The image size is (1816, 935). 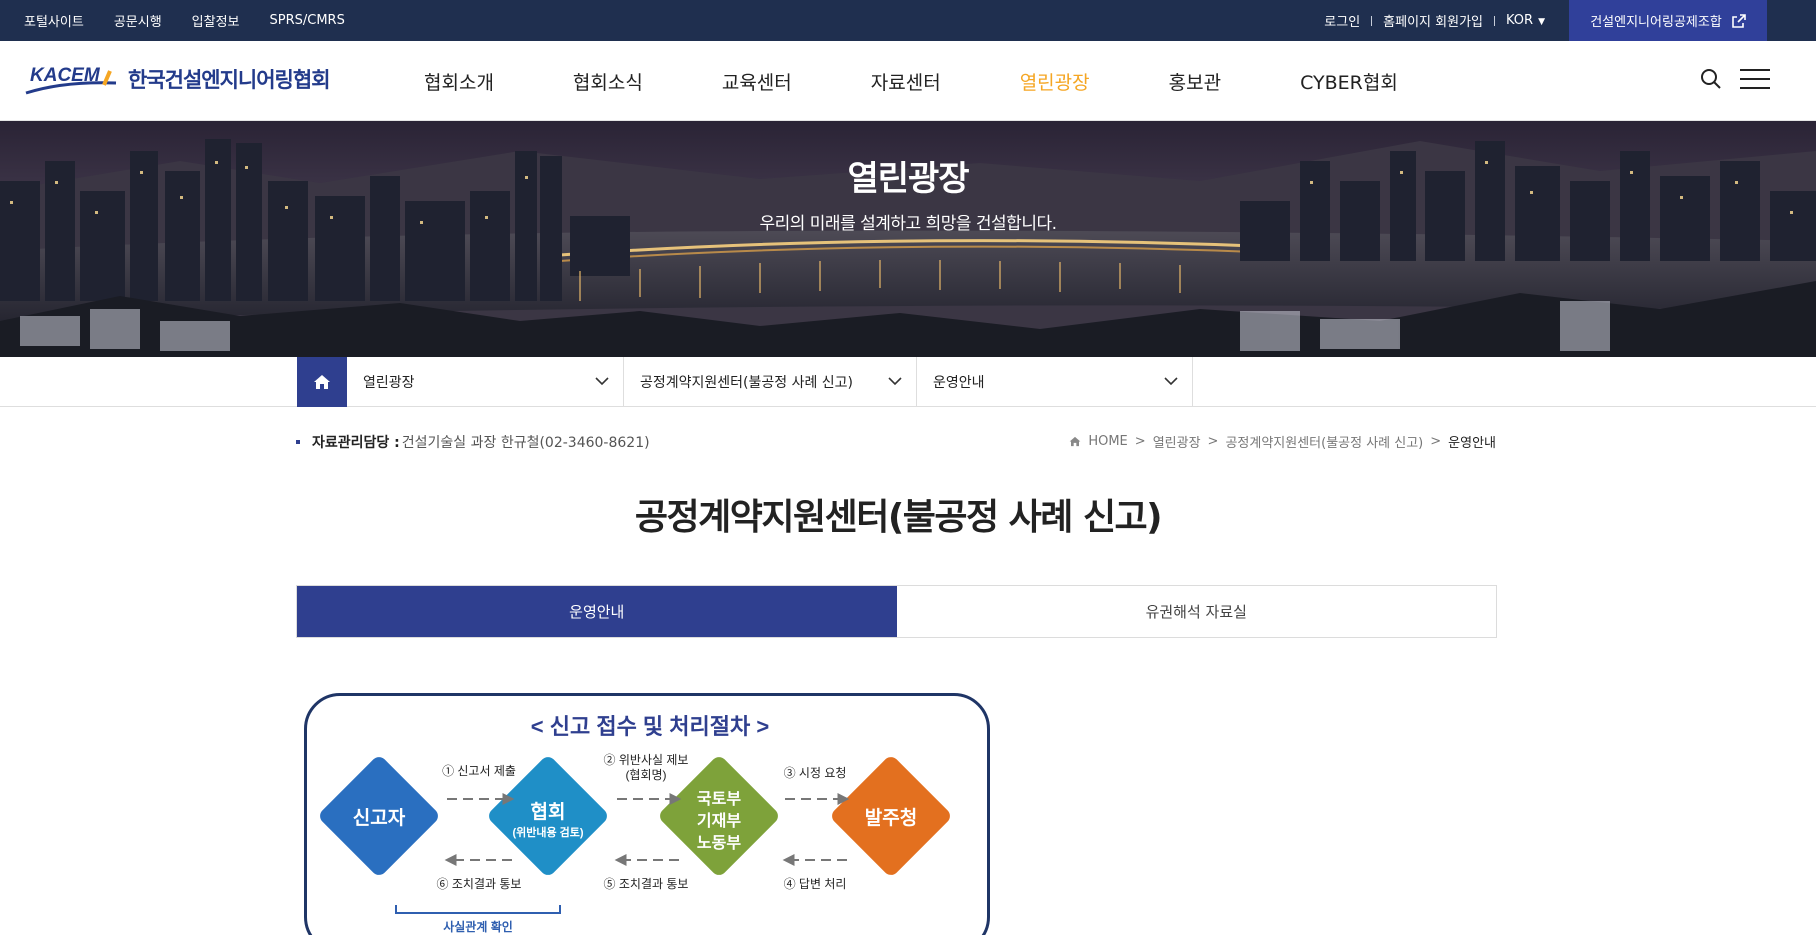 I want to click on step-2-sub-label: (협회명), so click(x=645, y=775).